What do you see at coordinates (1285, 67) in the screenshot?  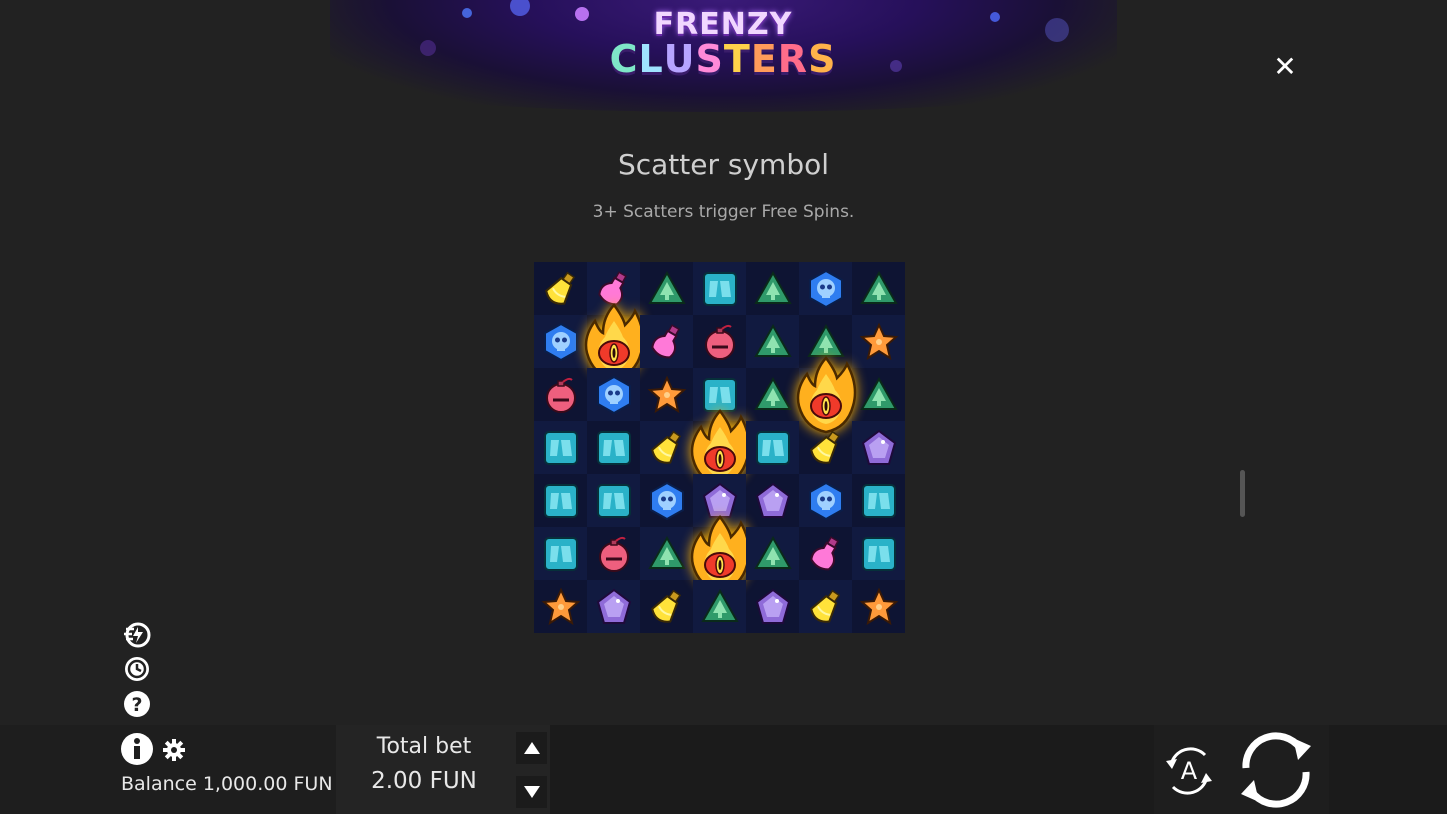 I see `close-button: ✕` at bounding box center [1285, 67].